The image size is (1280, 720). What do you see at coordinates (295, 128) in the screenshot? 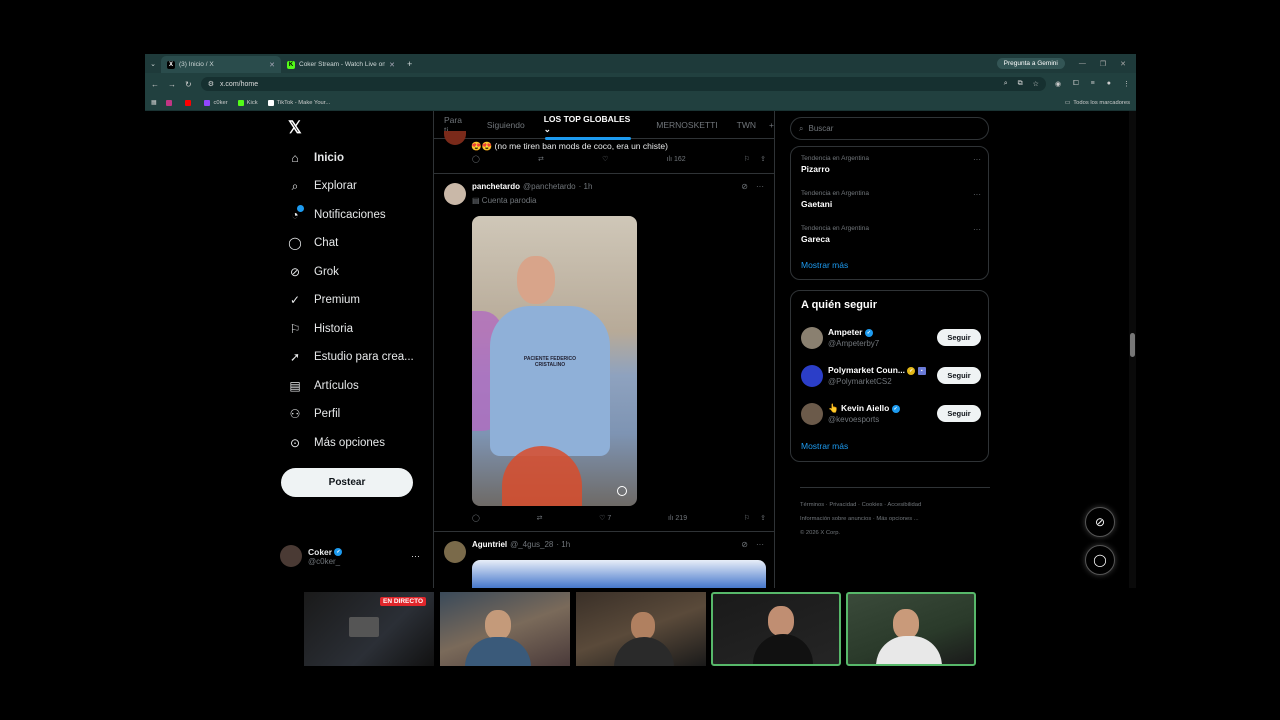
I see `x-logo-icon: 𝕏` at bounding box center [295, 128].